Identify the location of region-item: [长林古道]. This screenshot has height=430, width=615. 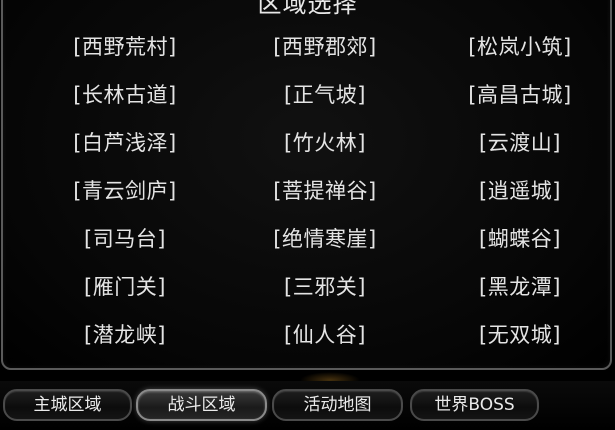
(125, 99).